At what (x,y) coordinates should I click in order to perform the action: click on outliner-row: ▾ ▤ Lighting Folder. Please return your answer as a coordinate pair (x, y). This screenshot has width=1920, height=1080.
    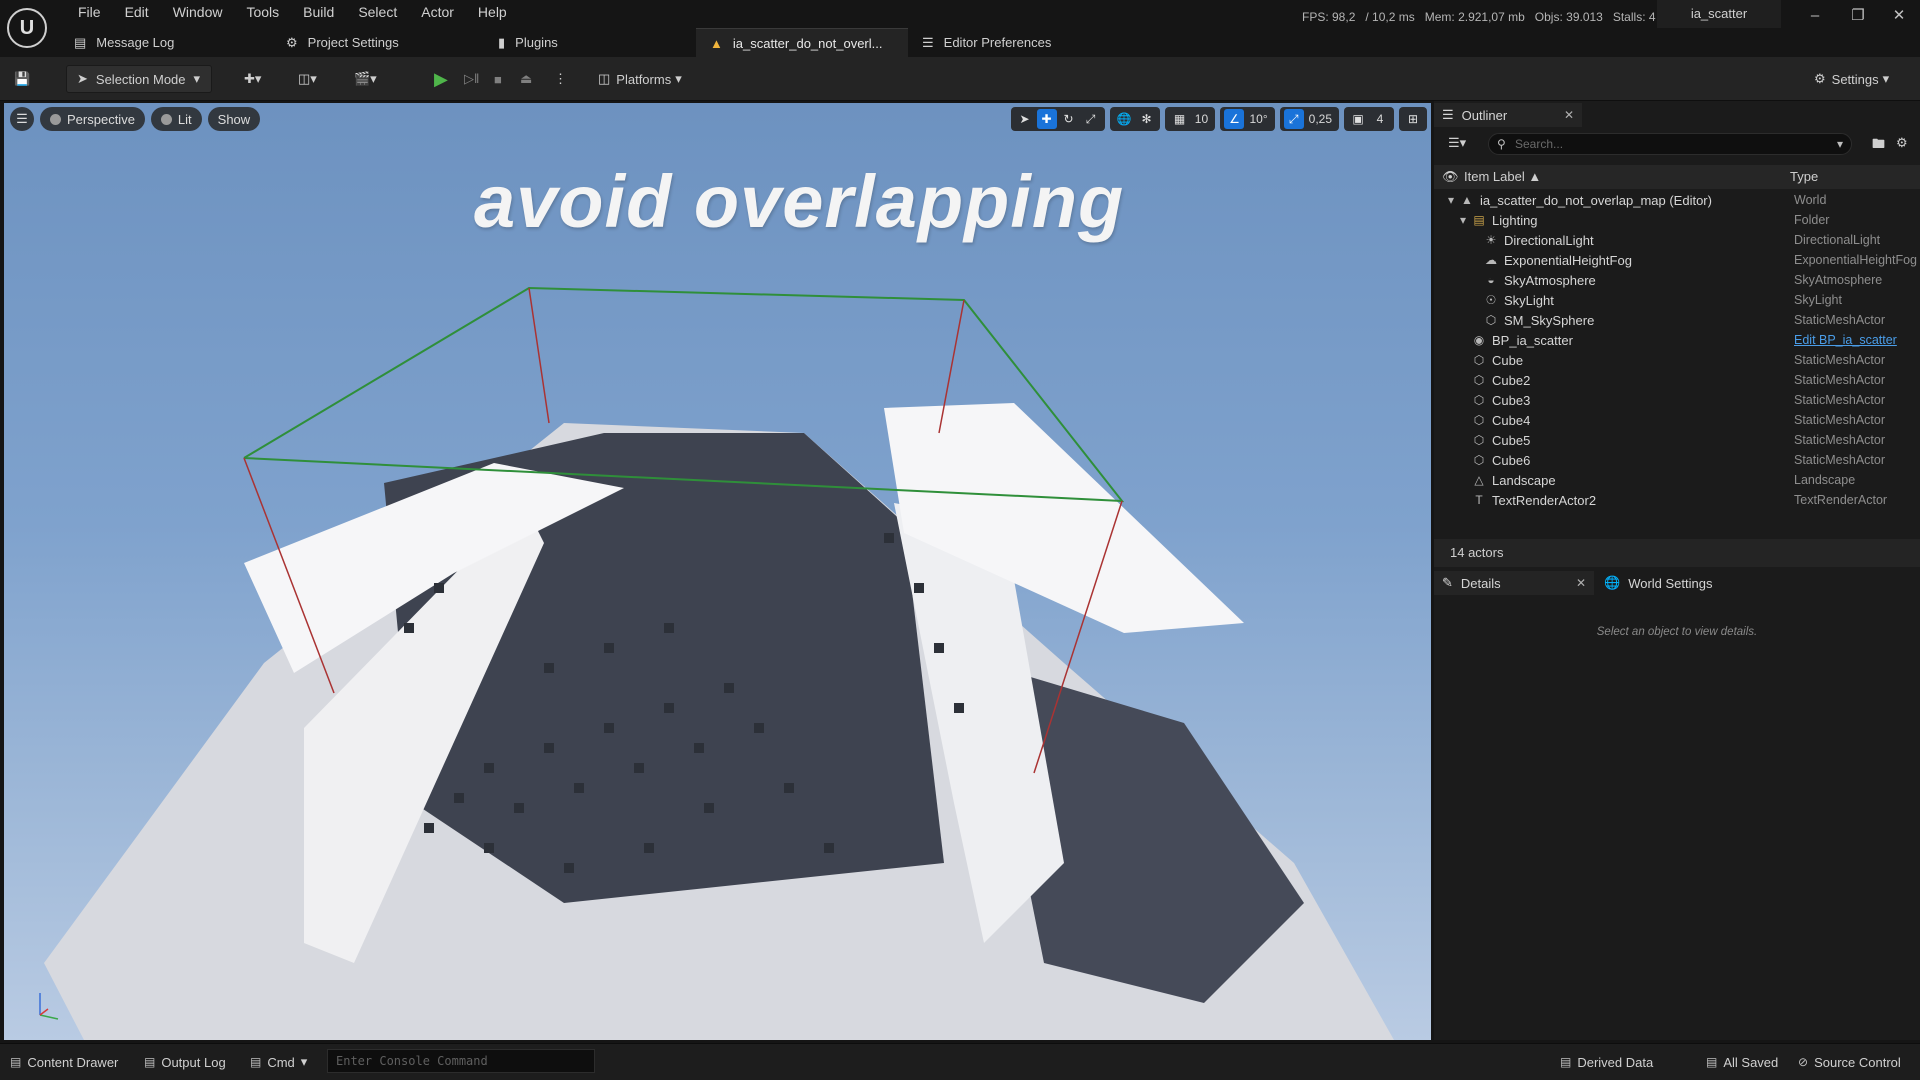
    Looking at the image, I should click on (1677, 221).